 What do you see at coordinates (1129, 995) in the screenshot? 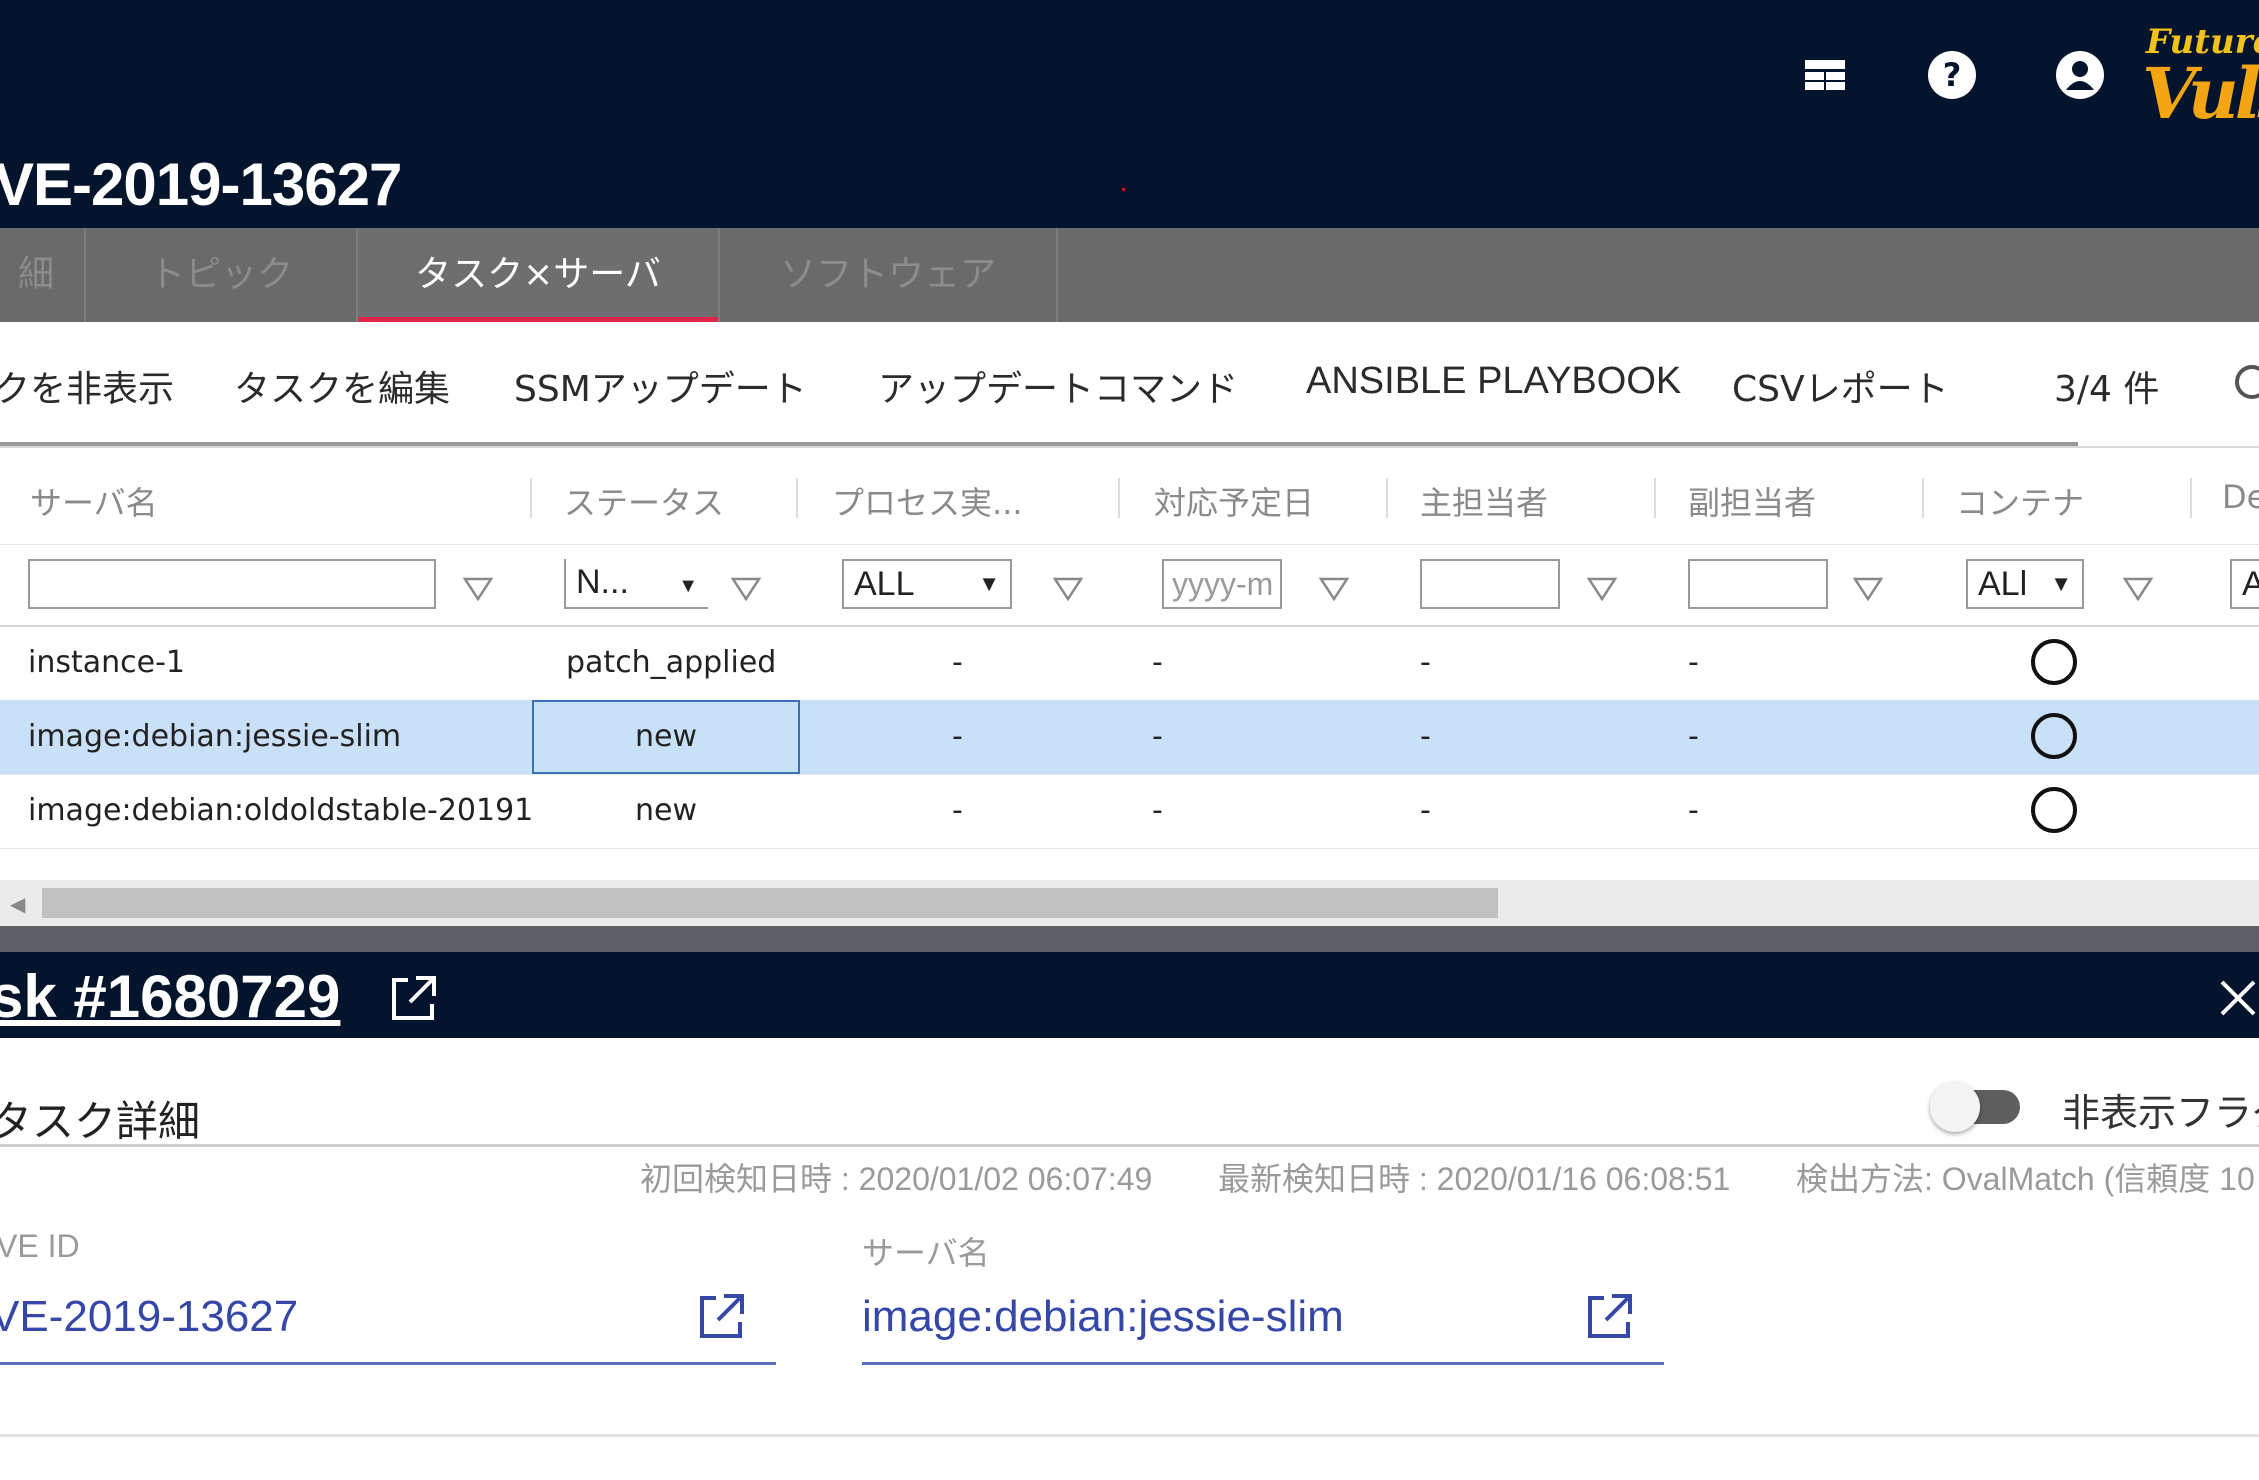
I see `task-detail-header: sk #1680729` at bounding box center [1129, 995].